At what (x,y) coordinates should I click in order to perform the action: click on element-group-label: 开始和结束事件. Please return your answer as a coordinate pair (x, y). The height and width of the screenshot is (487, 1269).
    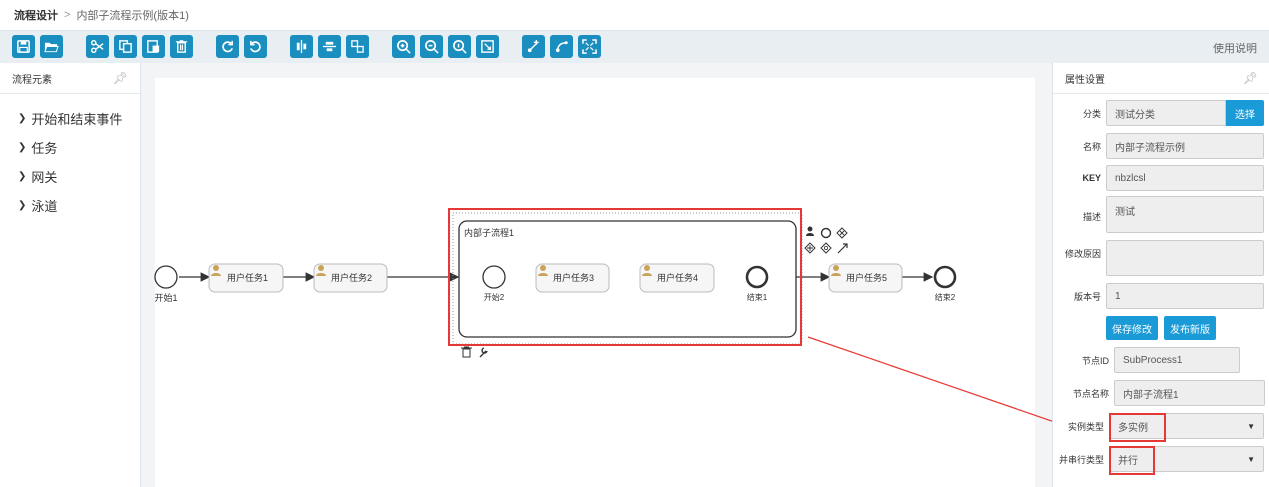
    Looking at the image, I should click on (77, 119).